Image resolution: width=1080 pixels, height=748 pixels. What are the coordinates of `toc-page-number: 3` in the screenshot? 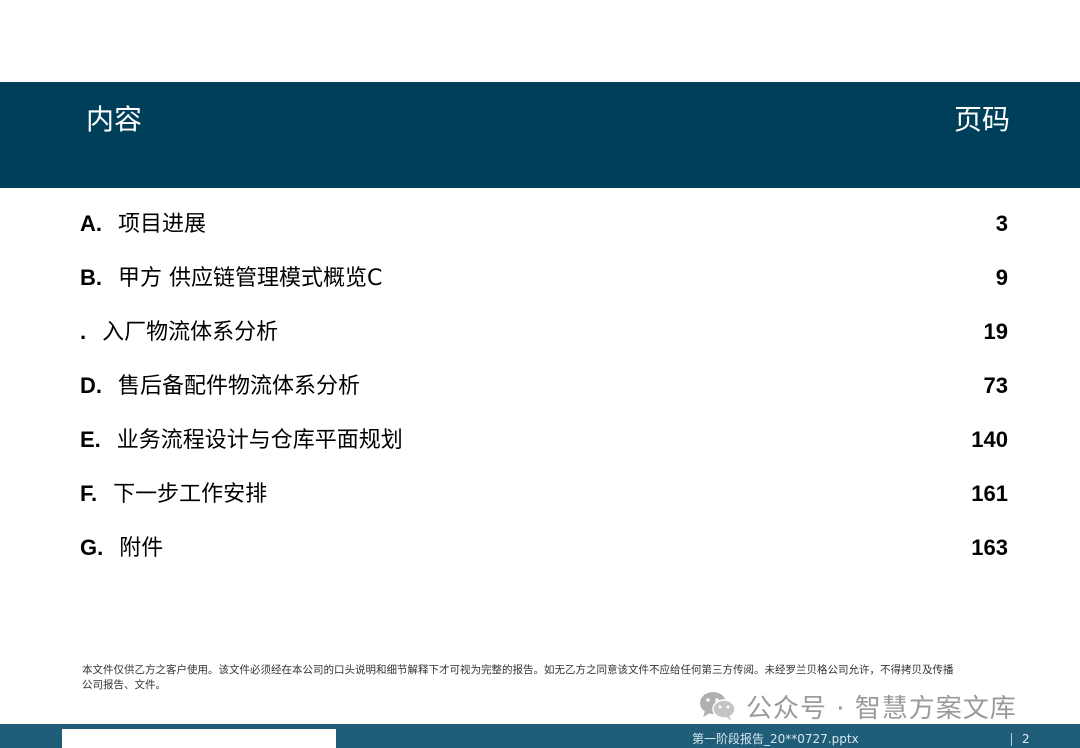 It's located at (1001, 223).